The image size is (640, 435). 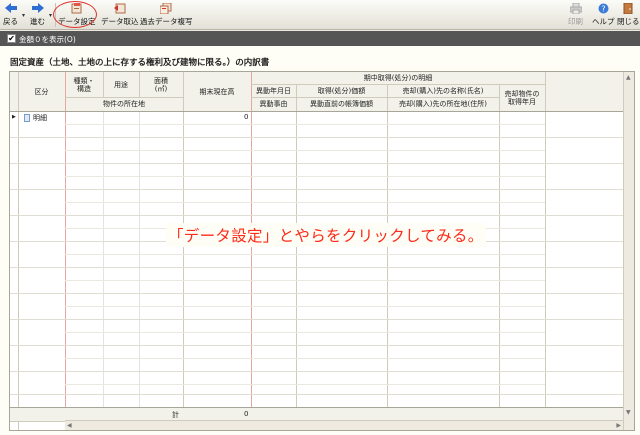 What do you see at coordinates (443, 90) in the screenshot?
I see `header-seller-buyer-name: 売却(購入)先の名称(氏名)` at bounding box center [443, 90].